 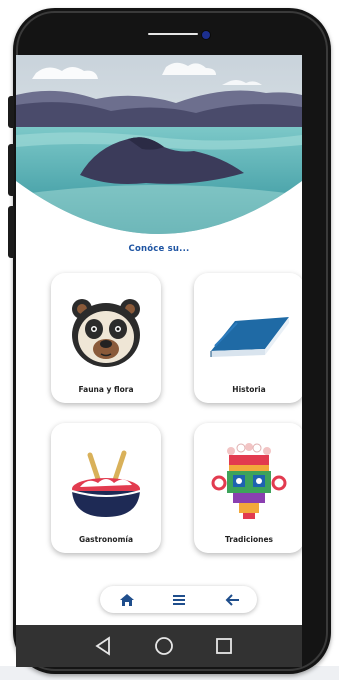 I want to click on front-camera, so click(x=206, y=35).